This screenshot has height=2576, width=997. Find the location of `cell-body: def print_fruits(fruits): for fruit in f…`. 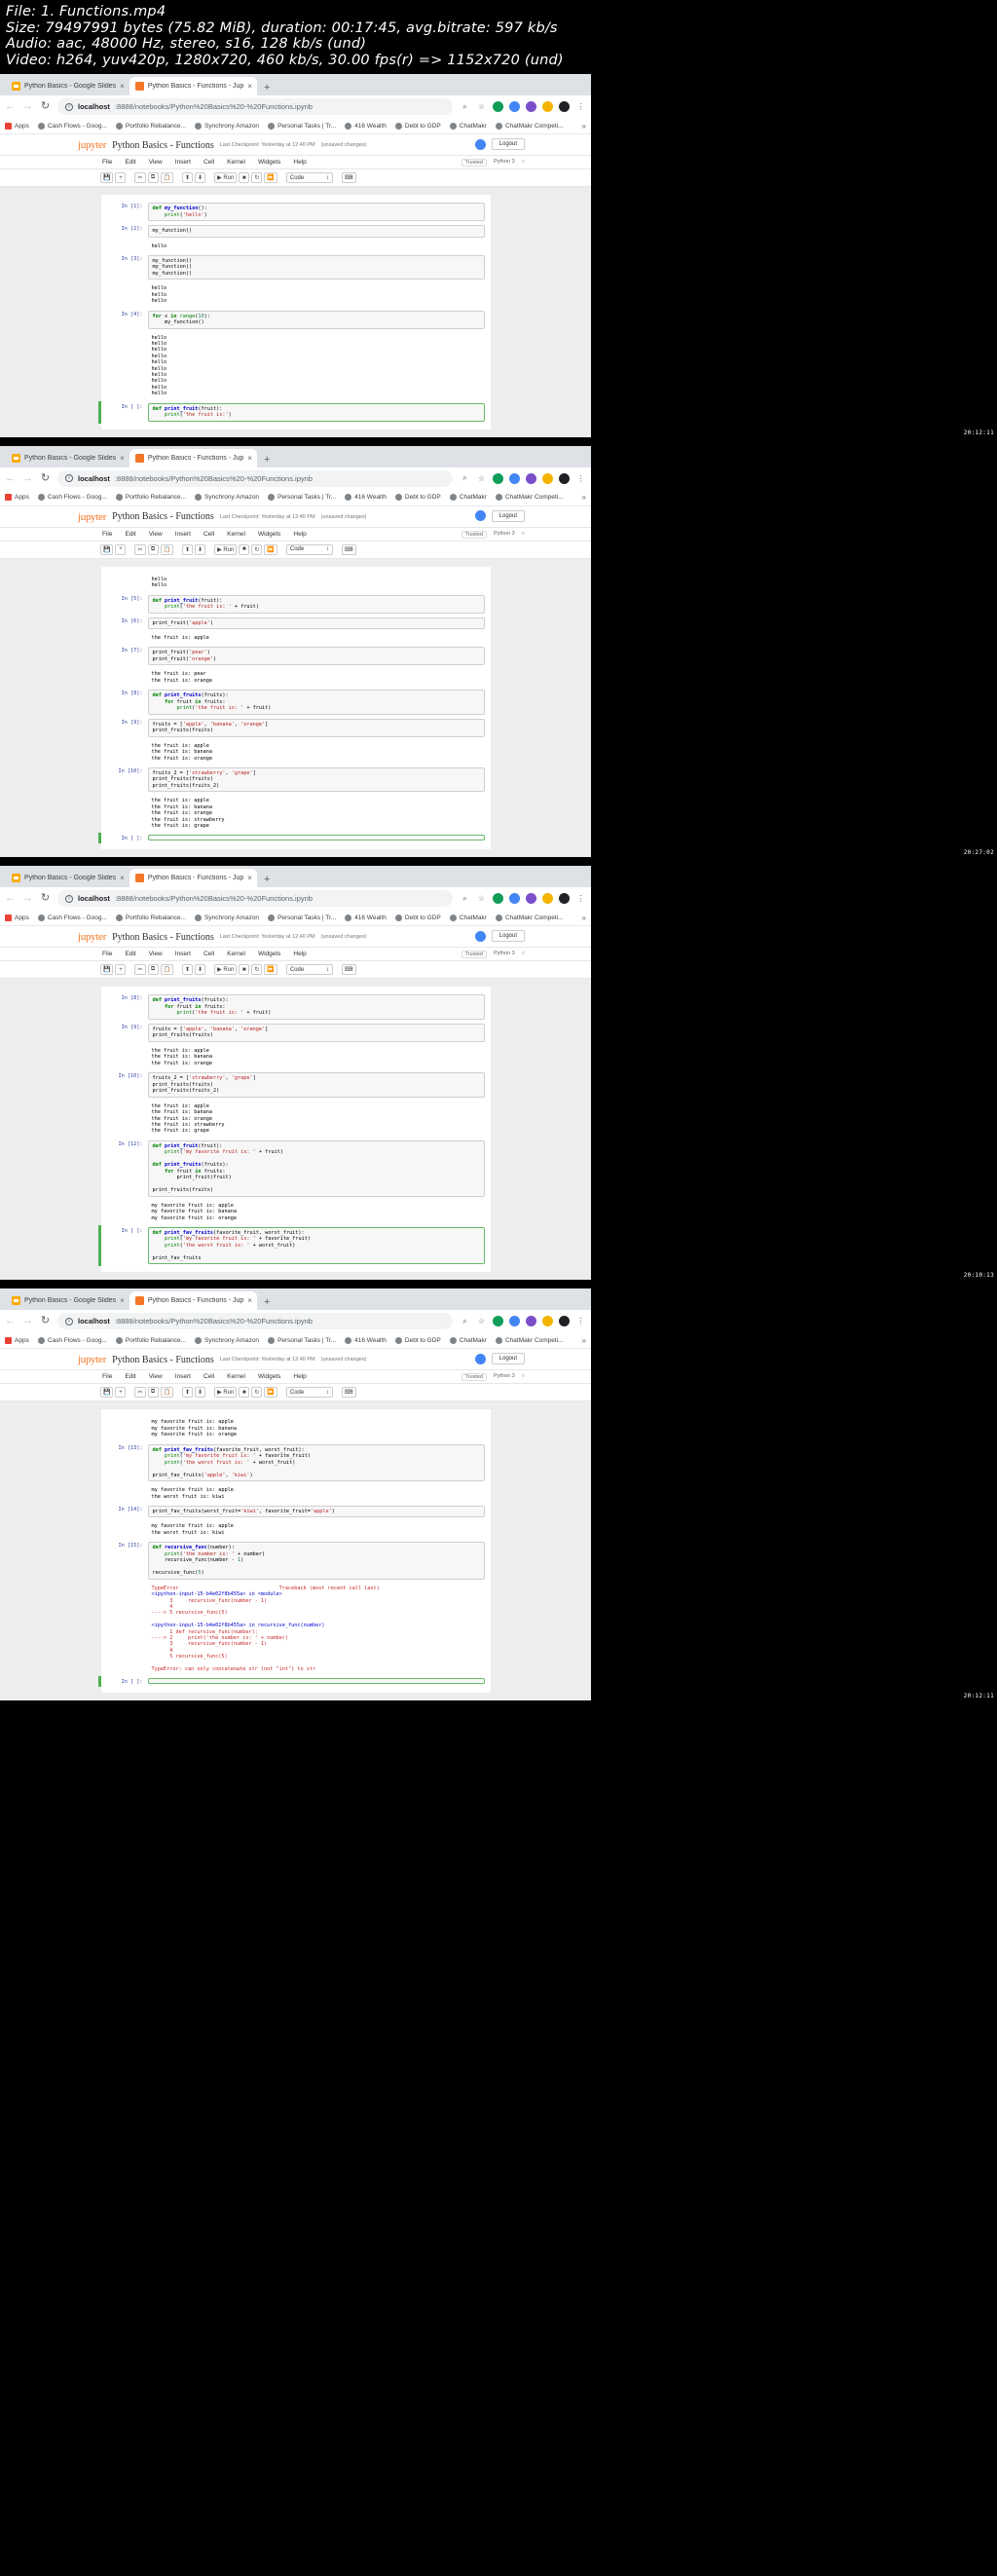

cell-body: def print_fruits(fruits): for fruit in f… is located at coordinates (316, 702).